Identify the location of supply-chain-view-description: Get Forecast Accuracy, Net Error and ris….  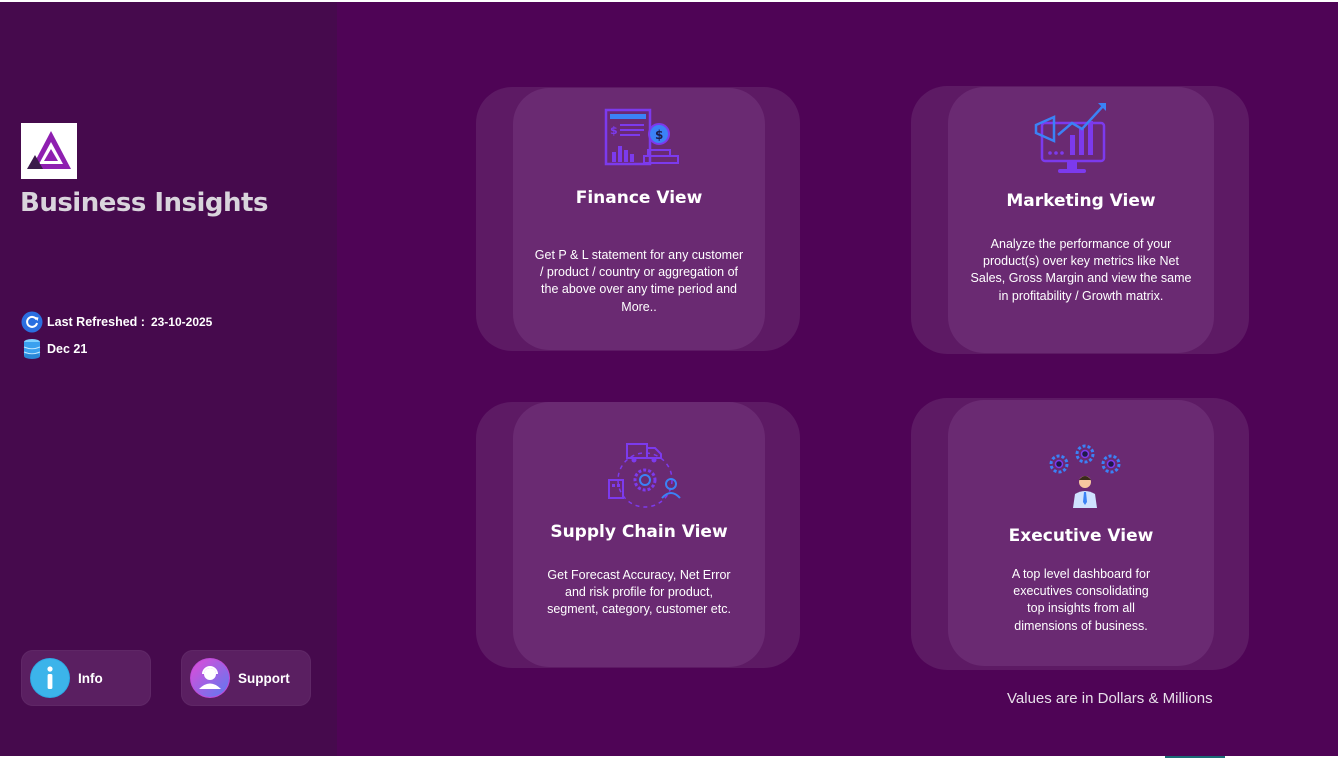
(639, 592).